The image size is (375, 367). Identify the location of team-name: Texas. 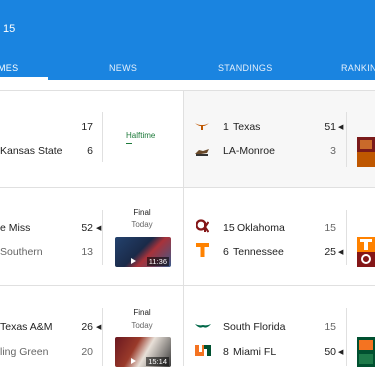
(247, 127).